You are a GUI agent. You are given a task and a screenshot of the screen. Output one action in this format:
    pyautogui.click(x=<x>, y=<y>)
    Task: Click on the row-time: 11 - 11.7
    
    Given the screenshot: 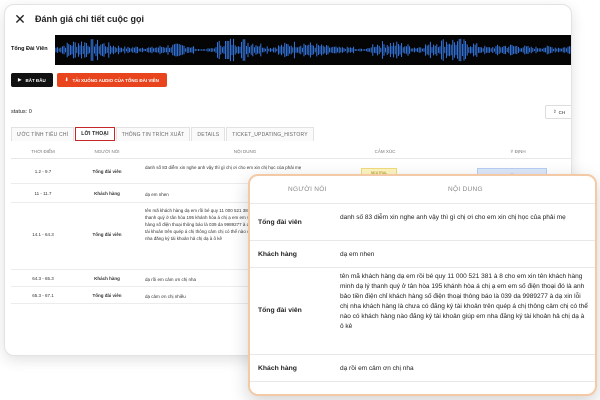 What is the action you would take?
    pyautogui.click(x=43, y=193)
    